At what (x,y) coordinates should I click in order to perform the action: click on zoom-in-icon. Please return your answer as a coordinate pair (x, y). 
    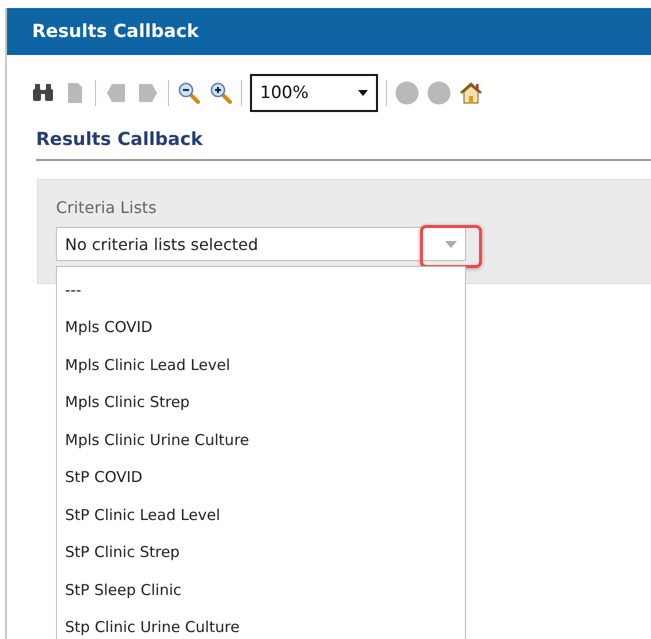
    Looking at the image, I should click on (221, 93).